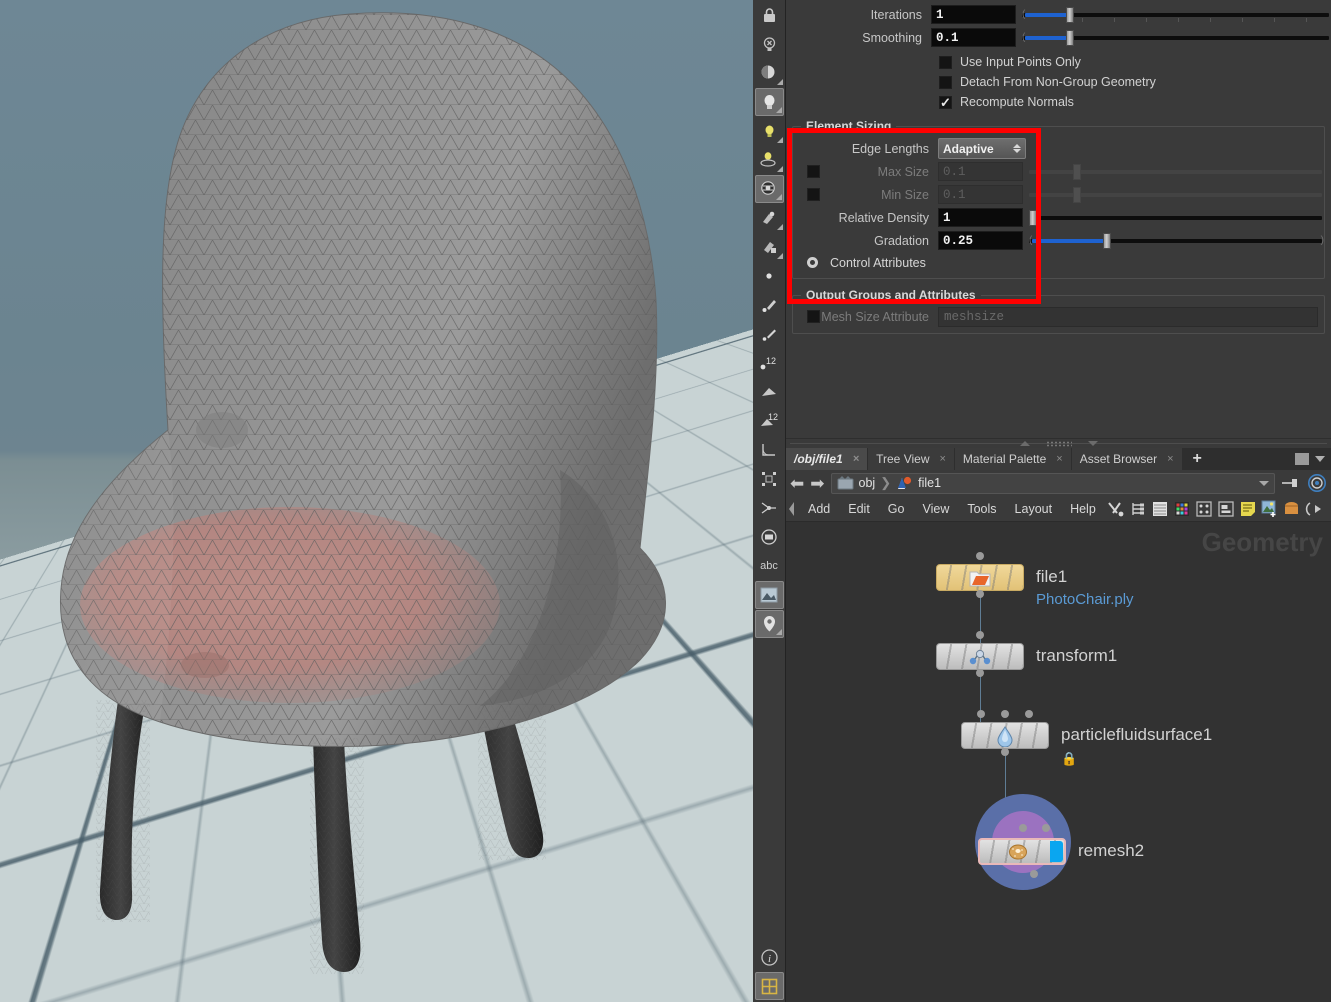 This screenshot has height=1002, width=1331. I want to click on geometry-info-icon, so click(769, 537).